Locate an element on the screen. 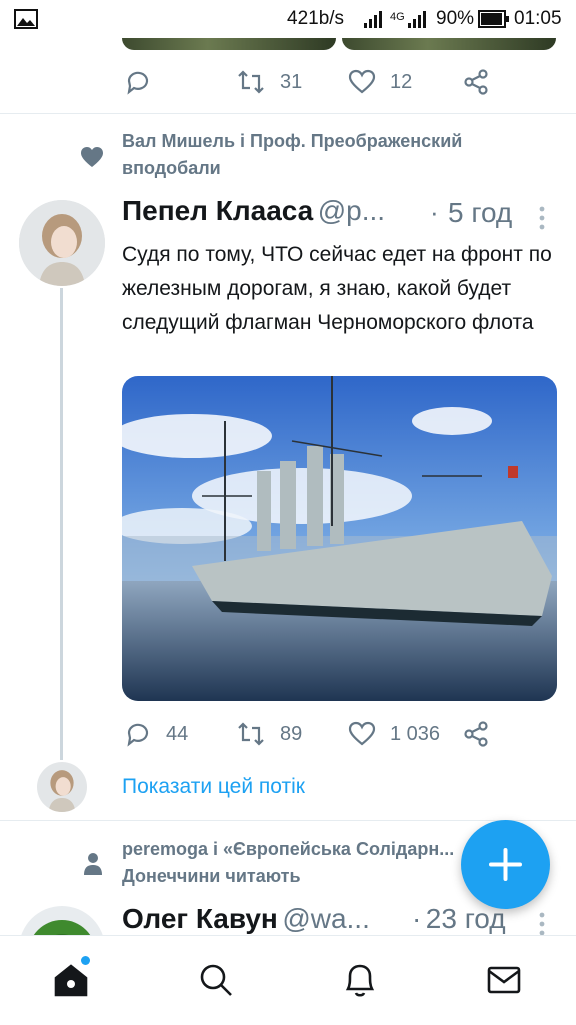 The width and height of the screenshot is (576, 1025). retweet-count: 89 is located at coordinates (291, 733).